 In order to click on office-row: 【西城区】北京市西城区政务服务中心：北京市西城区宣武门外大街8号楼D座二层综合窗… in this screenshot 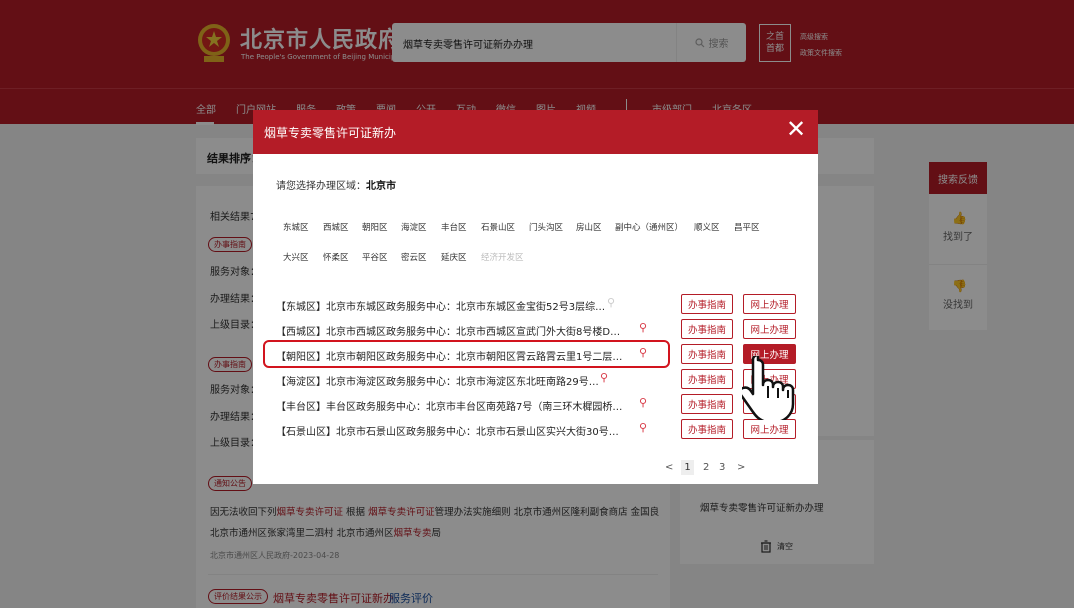, I will do `click(537, 330)`.